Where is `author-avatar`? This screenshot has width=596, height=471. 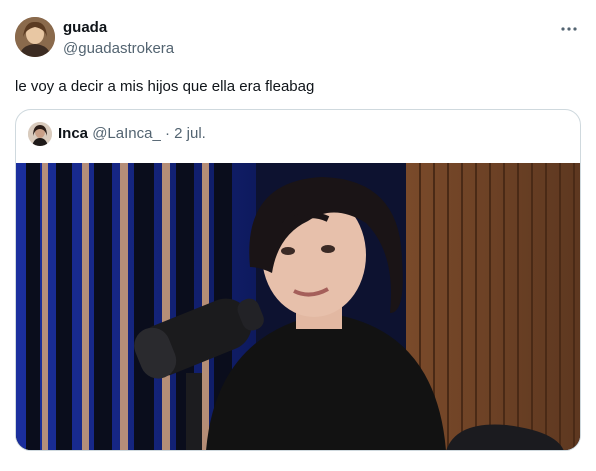
author-avatar is located at coordinates (35, 37).